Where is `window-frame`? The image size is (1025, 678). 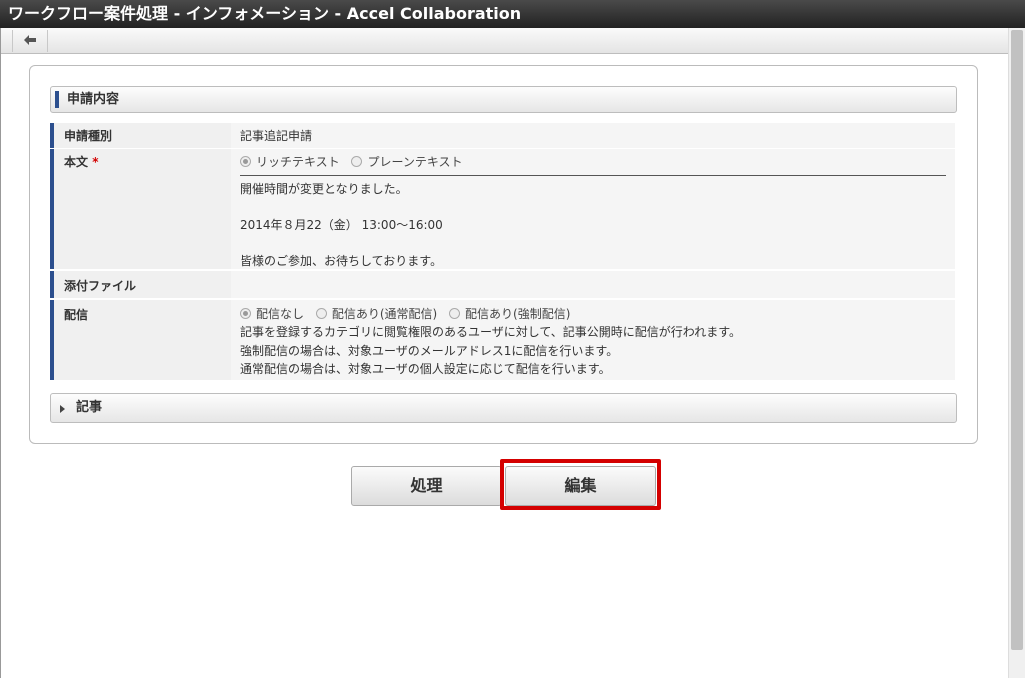
window-frame is located at coordinates (0, 353).